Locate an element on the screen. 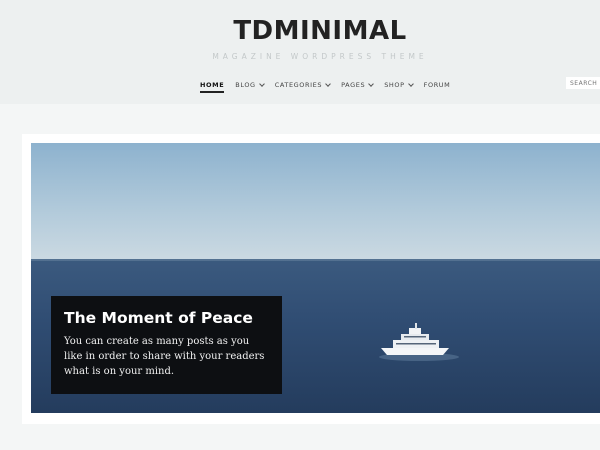  nav-item-shop: SHOP is located at coordinates (399, 85).